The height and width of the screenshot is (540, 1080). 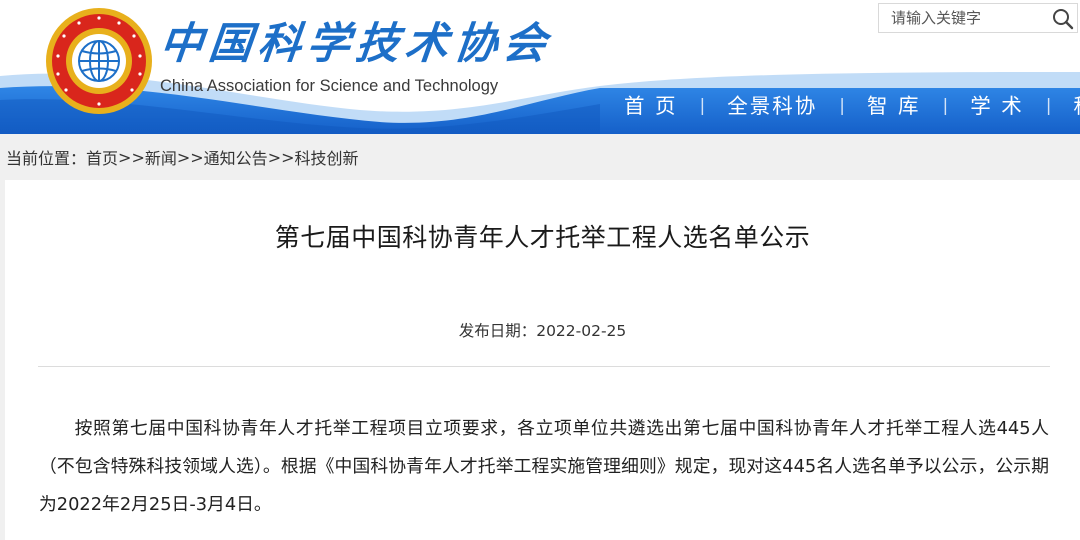 I want to click on breadcrumb-link-home: 首页, so click(x=102, y=157).